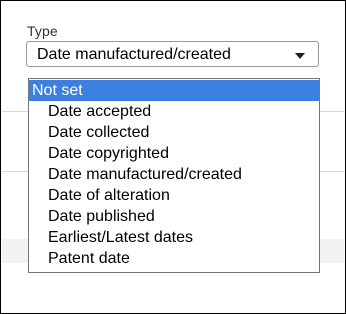 This screenshot has height=314, width=346. I want to click on option-date-copyrighted: Date copyrighted, so click(174, 153).